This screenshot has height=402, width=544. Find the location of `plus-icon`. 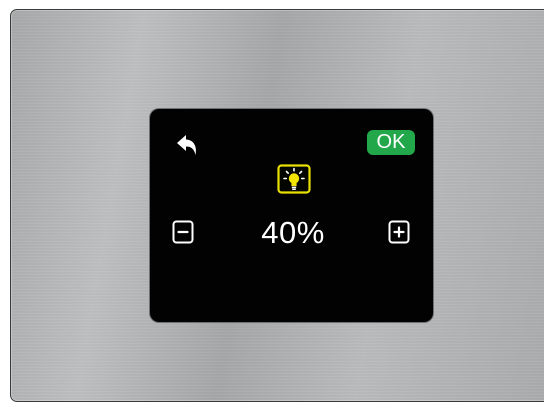

plus-icon is located at coordinates (399, 232).